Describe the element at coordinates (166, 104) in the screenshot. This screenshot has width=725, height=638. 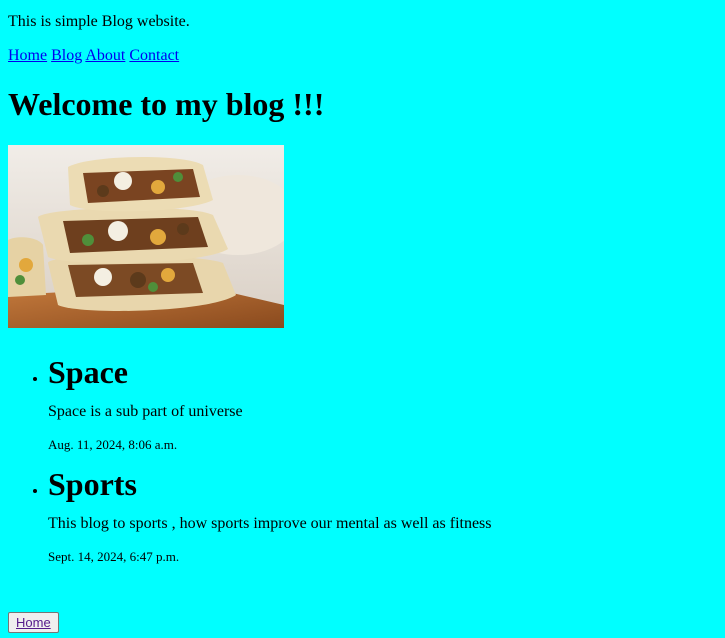
I see `page-title: Welcome to my blog !!!` at that location.